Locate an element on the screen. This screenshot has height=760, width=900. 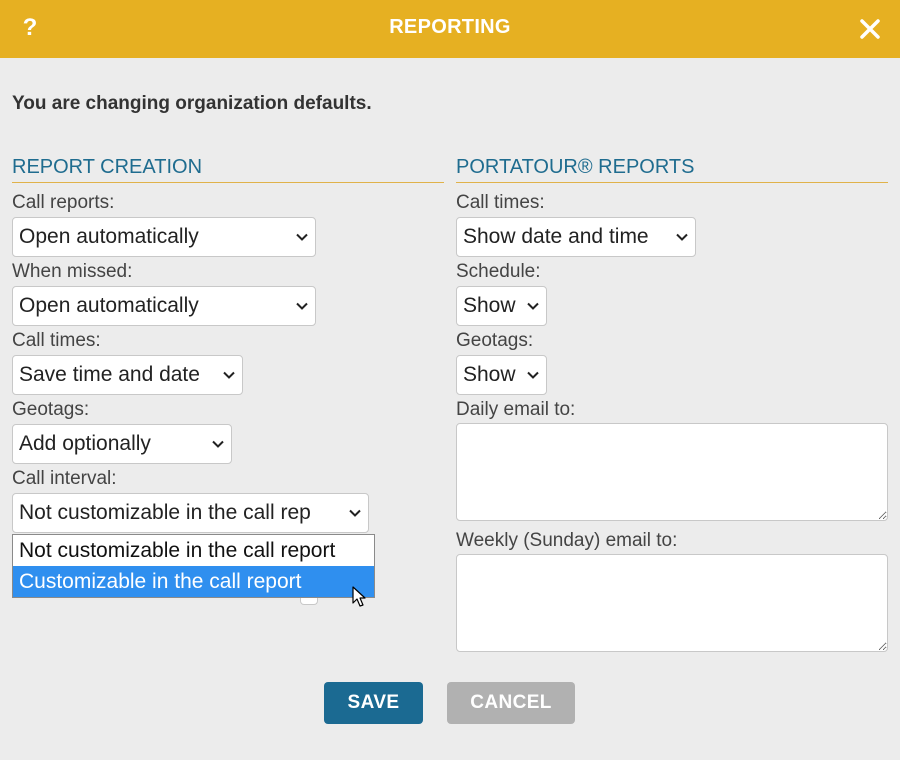
save-button: SAVE is located at coordinates (373, 703).